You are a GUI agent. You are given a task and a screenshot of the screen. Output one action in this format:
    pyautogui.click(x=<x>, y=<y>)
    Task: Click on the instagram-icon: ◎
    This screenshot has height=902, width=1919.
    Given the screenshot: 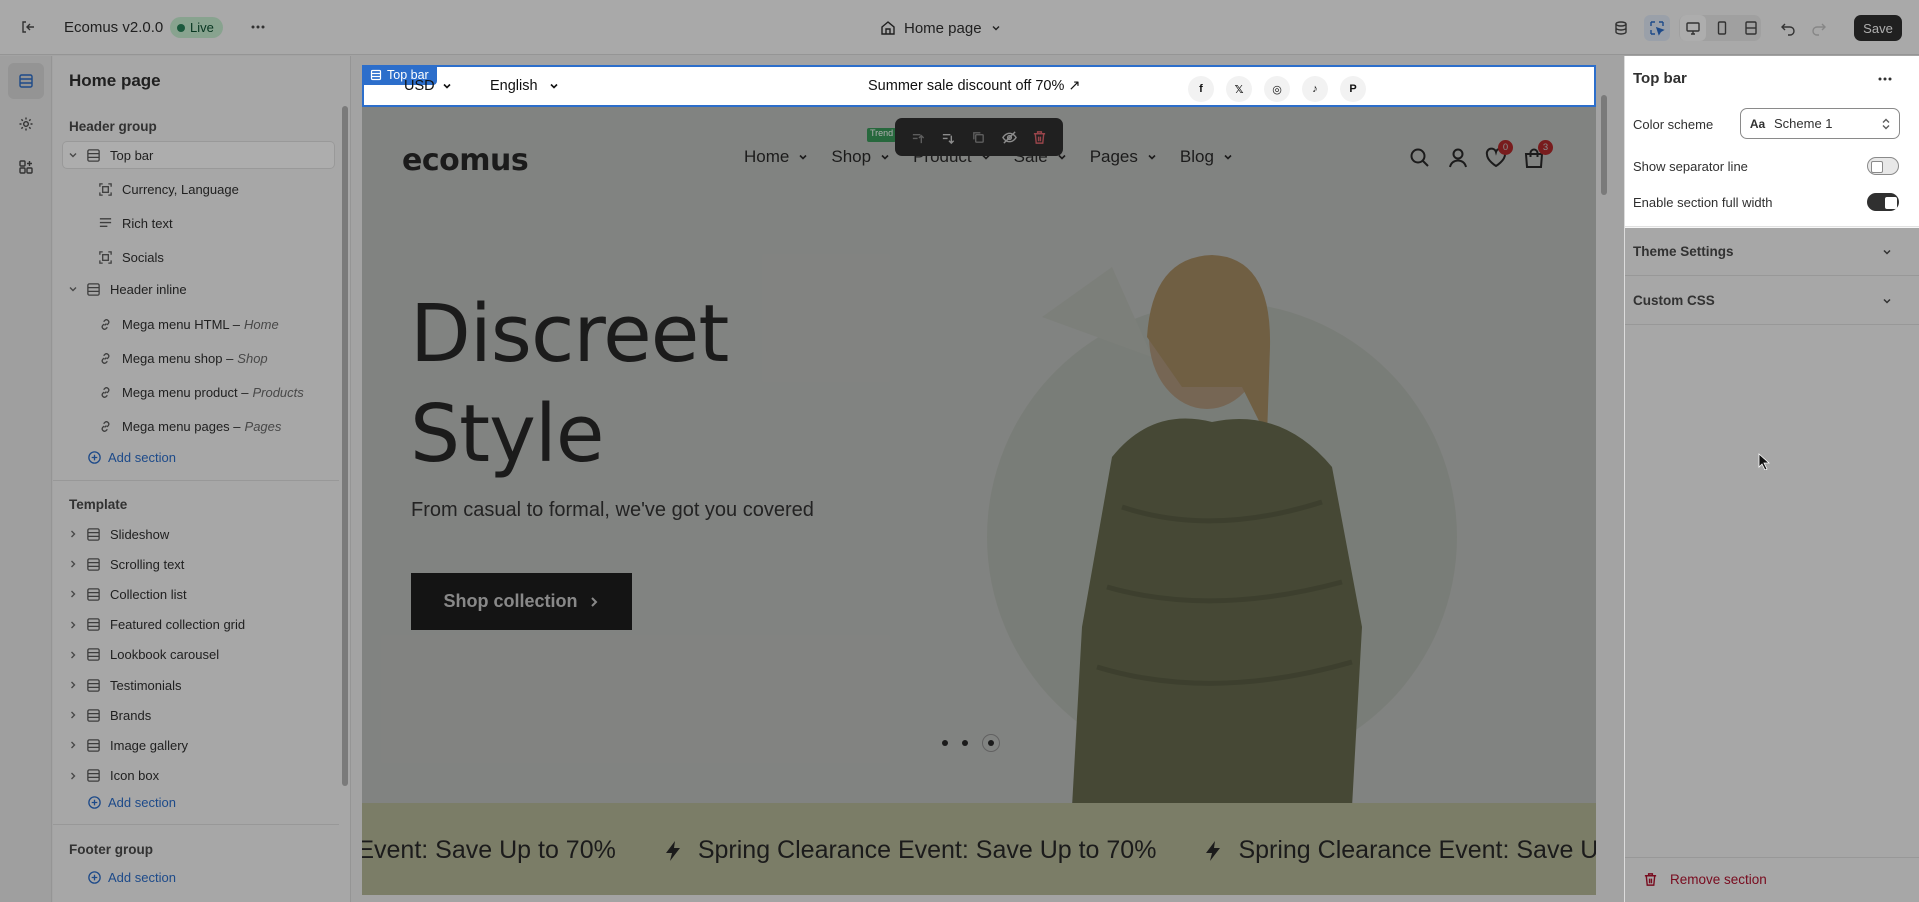 What is the action you would take?
    pyautogui.click(x=1277, y=89)
    